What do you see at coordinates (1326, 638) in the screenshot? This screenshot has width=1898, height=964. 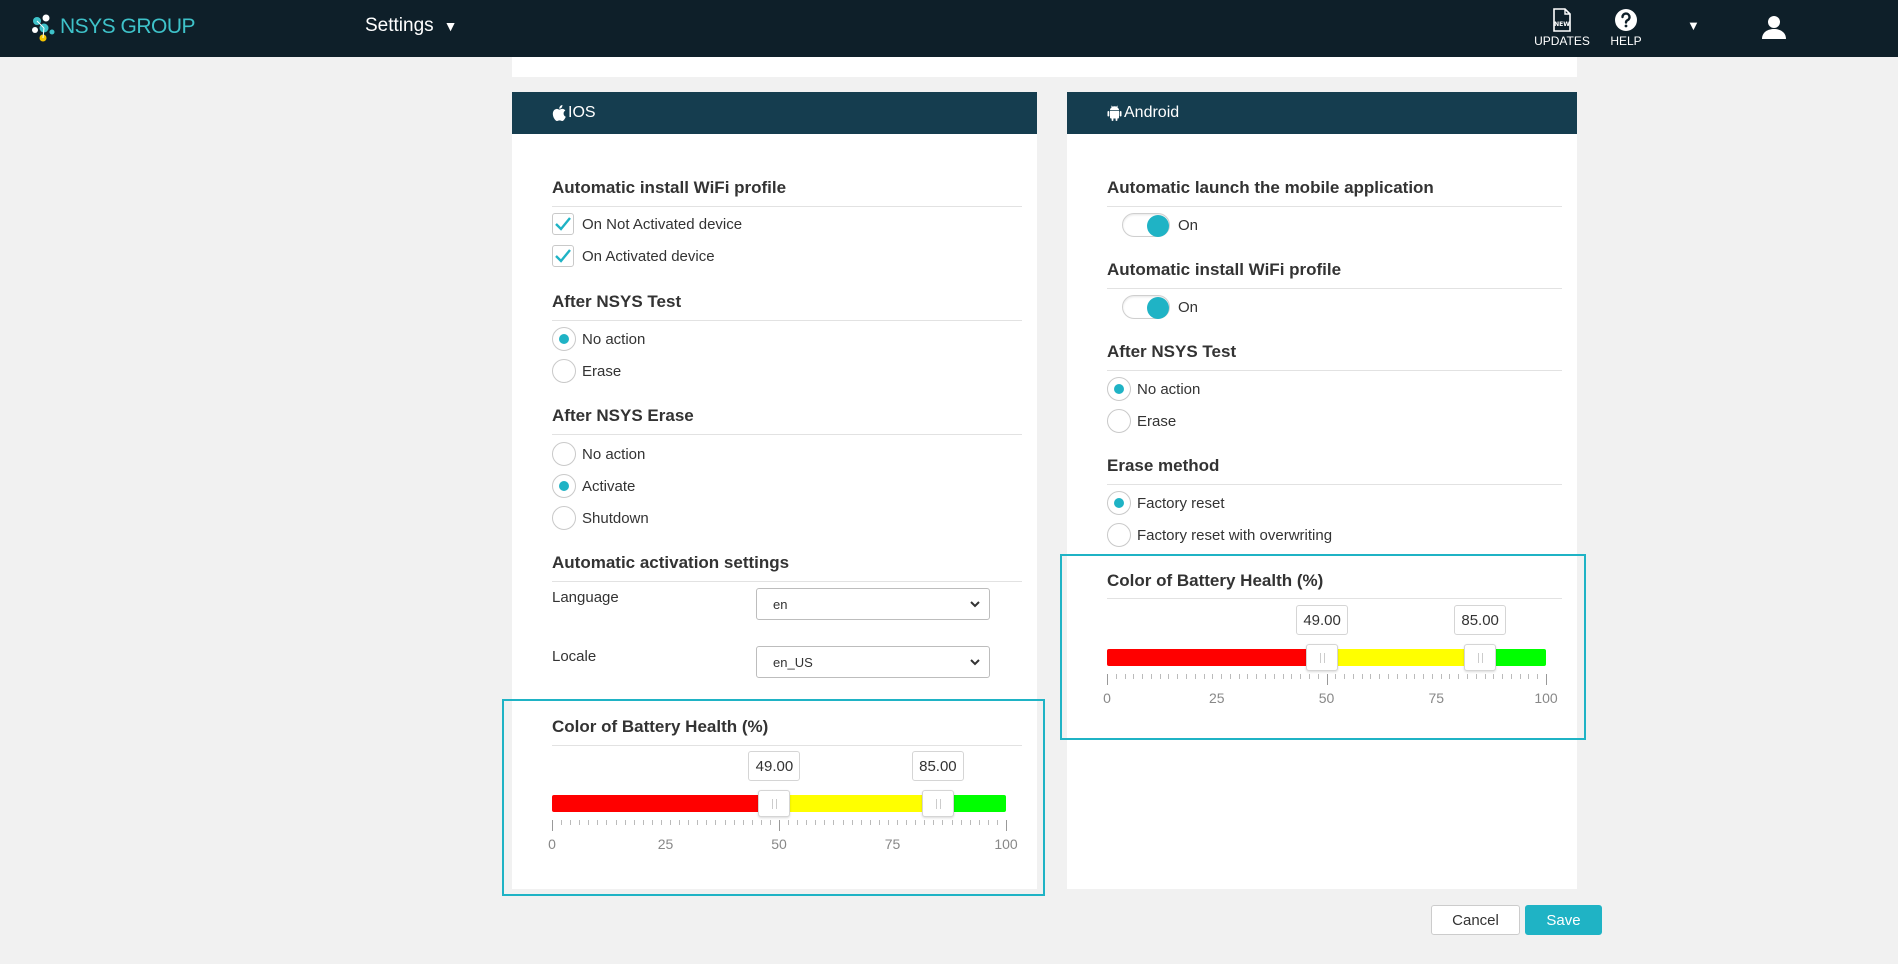 I see `android-battery-slider: 49.00 85.00` at bounding box center [1326, 638].